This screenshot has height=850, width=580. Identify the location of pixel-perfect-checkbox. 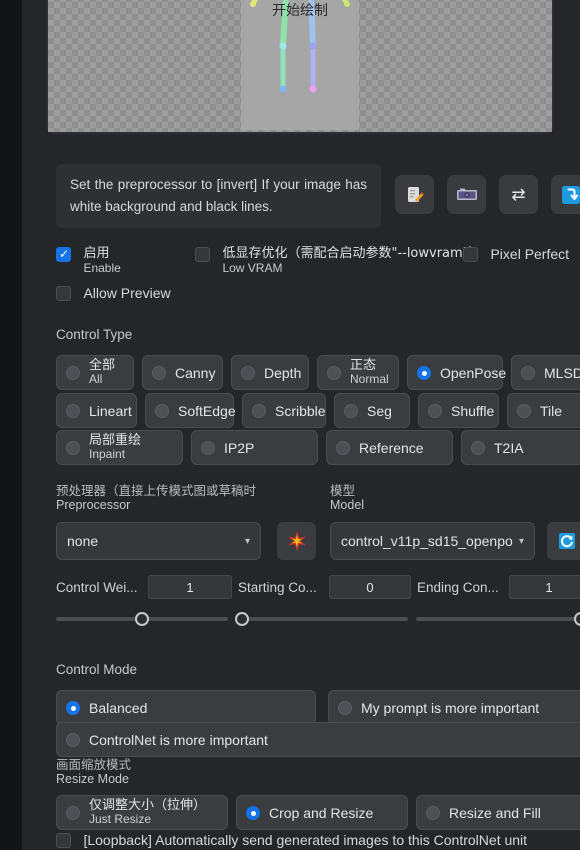
(470, 254).